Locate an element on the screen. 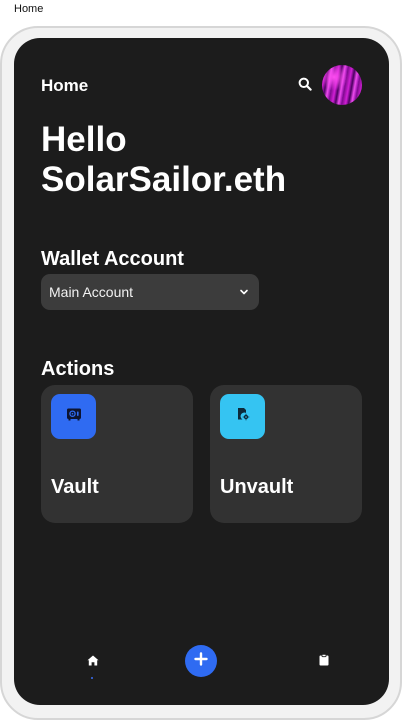 The image size is (402, 720). vault-action-card: Vault is located at coordinates (117, 454).